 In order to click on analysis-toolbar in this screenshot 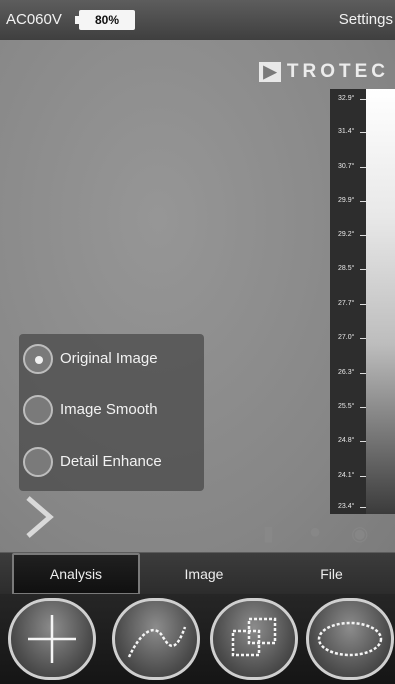, I will do `click(197, 639)`.